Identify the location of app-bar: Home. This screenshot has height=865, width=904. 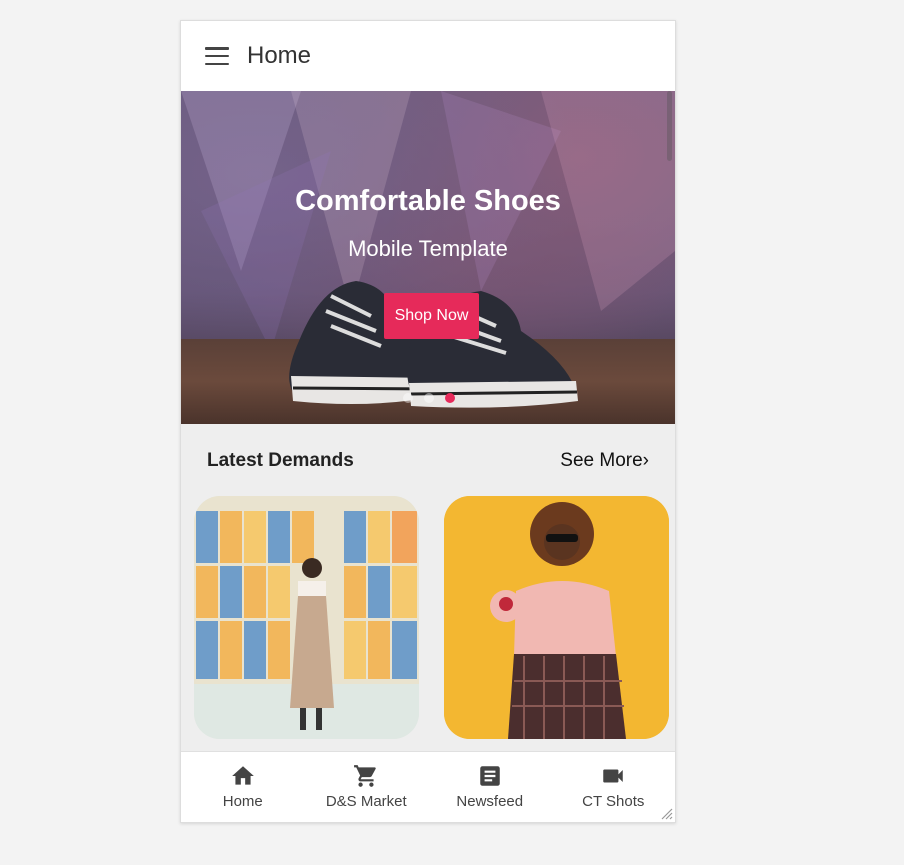
(428, 56).